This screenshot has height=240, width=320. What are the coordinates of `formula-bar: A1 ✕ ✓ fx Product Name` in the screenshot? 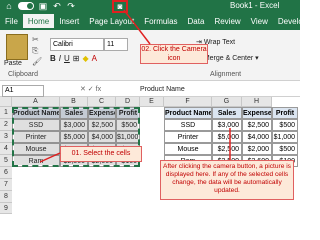 It's located at (150, 90).